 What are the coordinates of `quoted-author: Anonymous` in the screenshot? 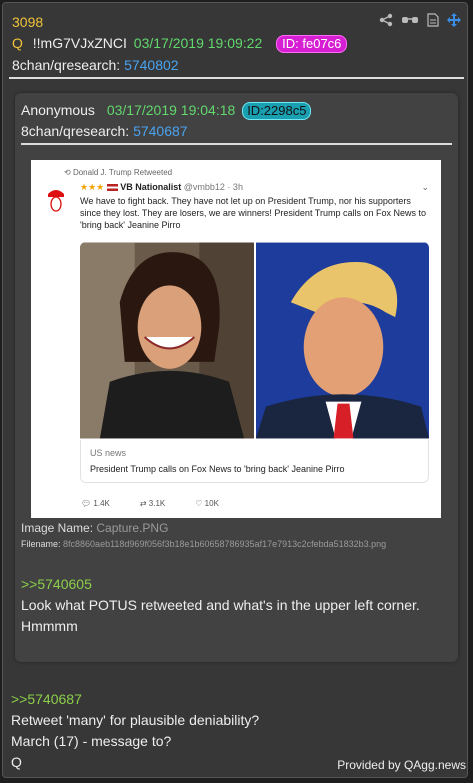 It's located at (58, 110).